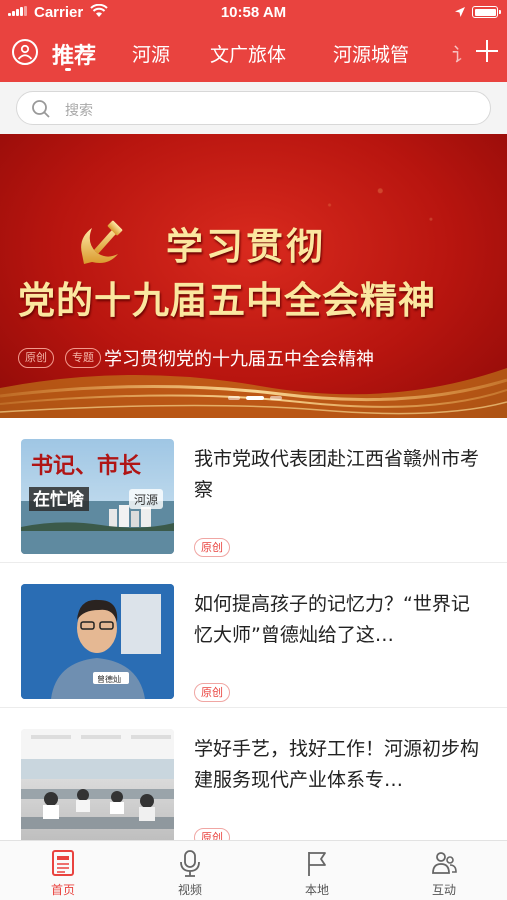 This screenshot has width=507, height=900. I want to click on tab-interact-label: 互动, so click(443, 890).